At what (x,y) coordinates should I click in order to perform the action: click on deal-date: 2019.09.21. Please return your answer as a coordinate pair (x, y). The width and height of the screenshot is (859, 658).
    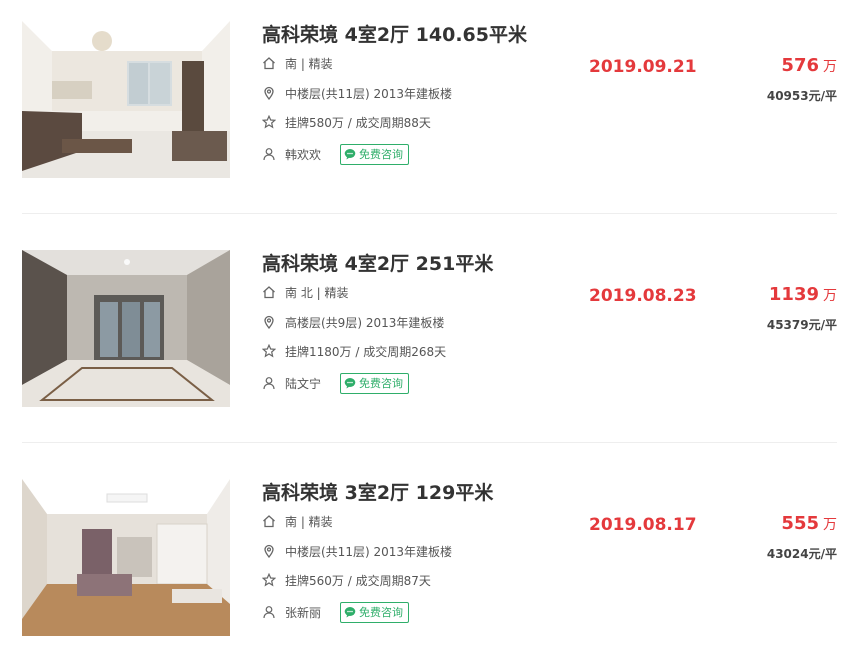
    Looking at the image, I should click on (643, 67).